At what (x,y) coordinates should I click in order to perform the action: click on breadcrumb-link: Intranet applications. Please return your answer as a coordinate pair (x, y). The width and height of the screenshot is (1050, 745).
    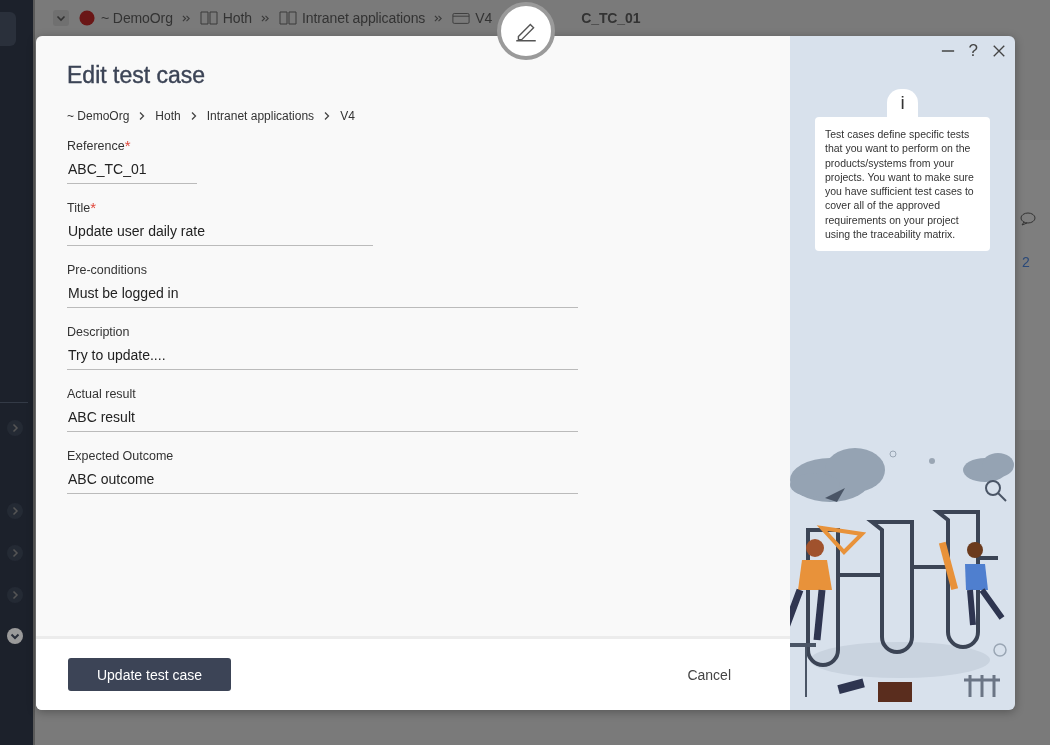
    Looking at the image, I should click on (260, 116).